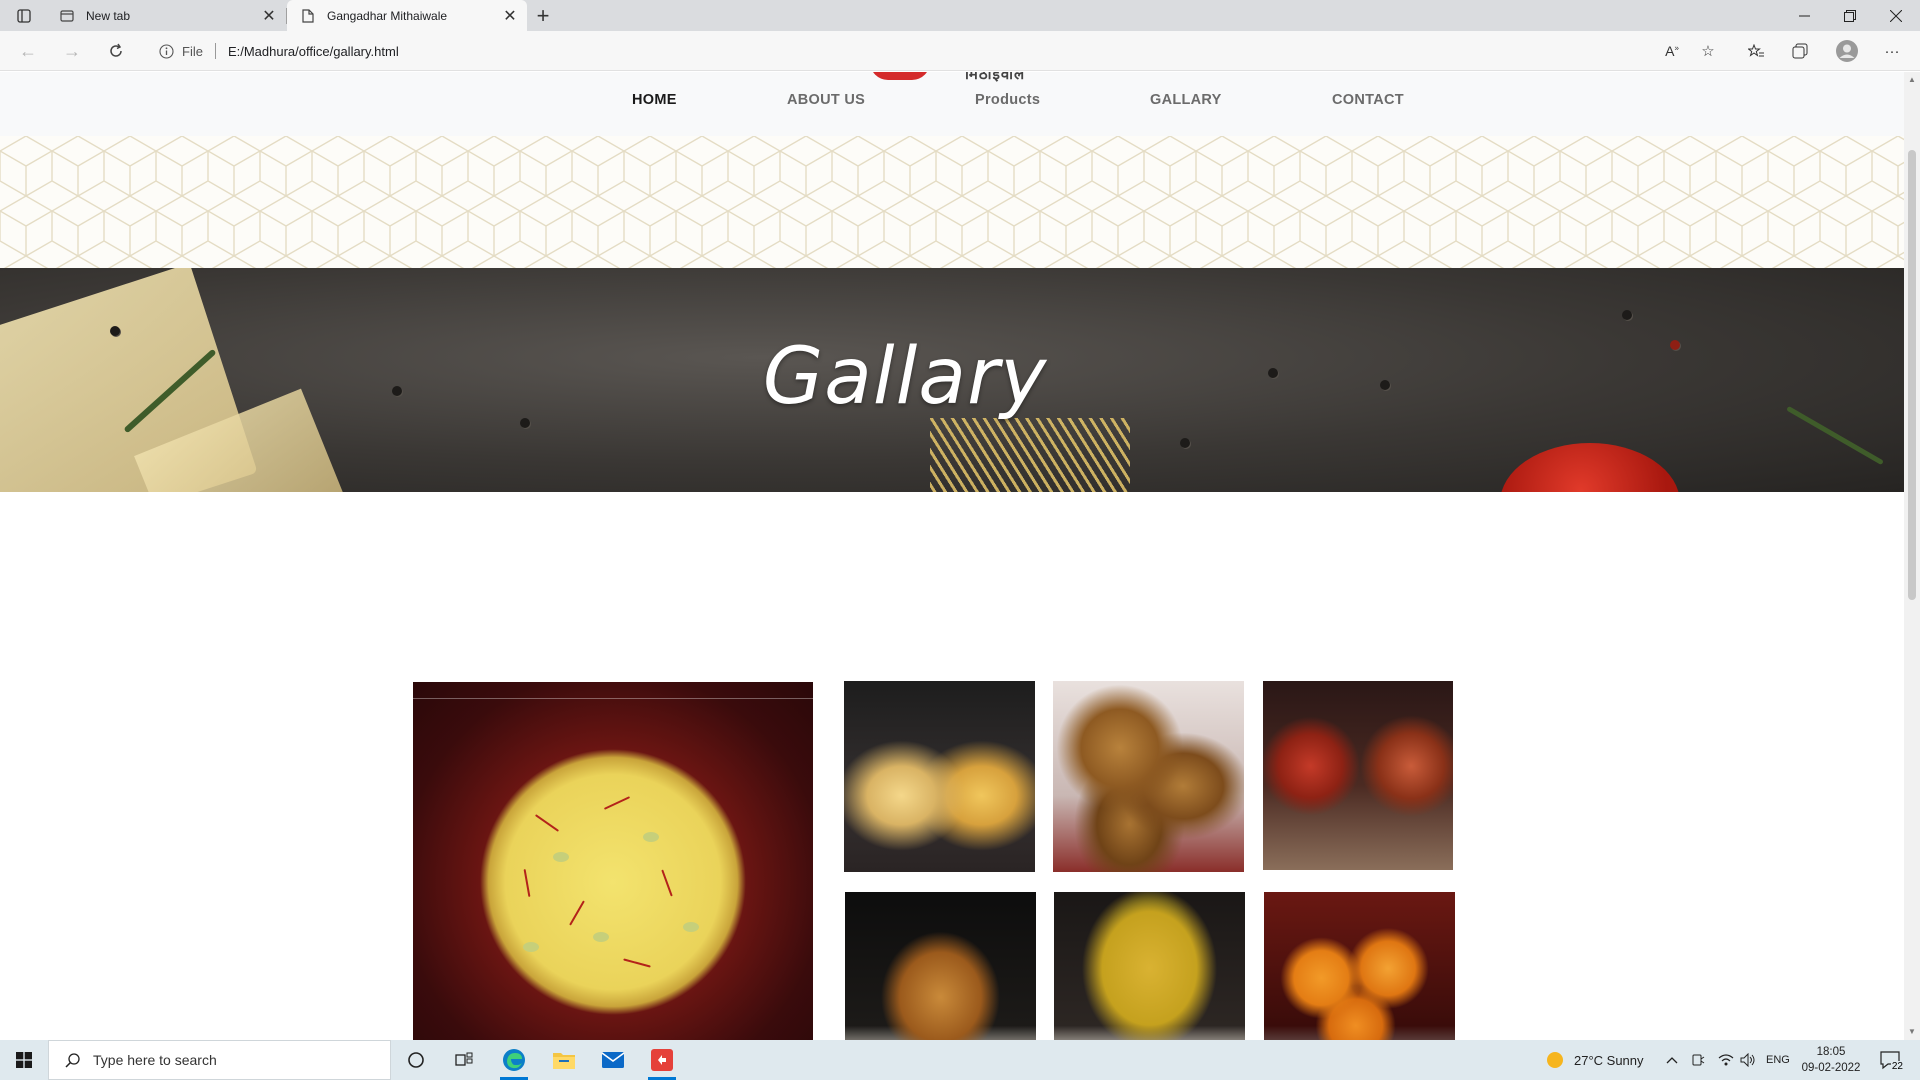 The width and height of the screenshot is (1920, 1080). What do you see at coordinates (1890, 1060) in the screenshot?
I see `notifications-icon: 22` at bounding box center [1890, 1060].